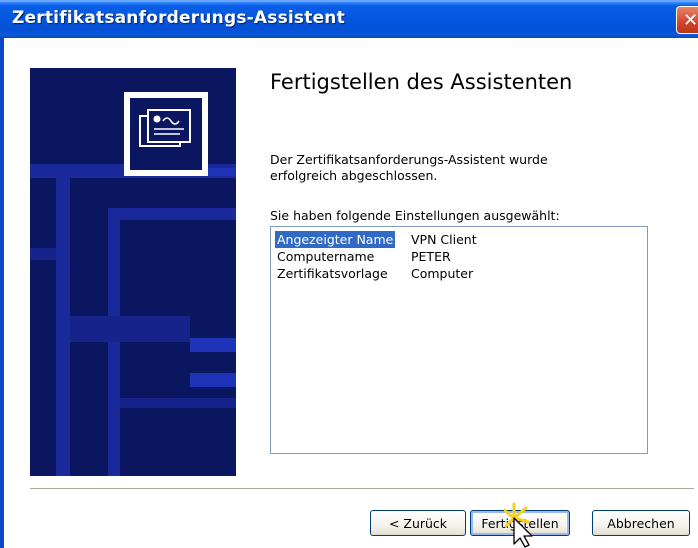  What do you see at coordinates (335, 239) in the screenshot?
I see `setting-key: Angezeigter Name` at bounding box center [335, 239].